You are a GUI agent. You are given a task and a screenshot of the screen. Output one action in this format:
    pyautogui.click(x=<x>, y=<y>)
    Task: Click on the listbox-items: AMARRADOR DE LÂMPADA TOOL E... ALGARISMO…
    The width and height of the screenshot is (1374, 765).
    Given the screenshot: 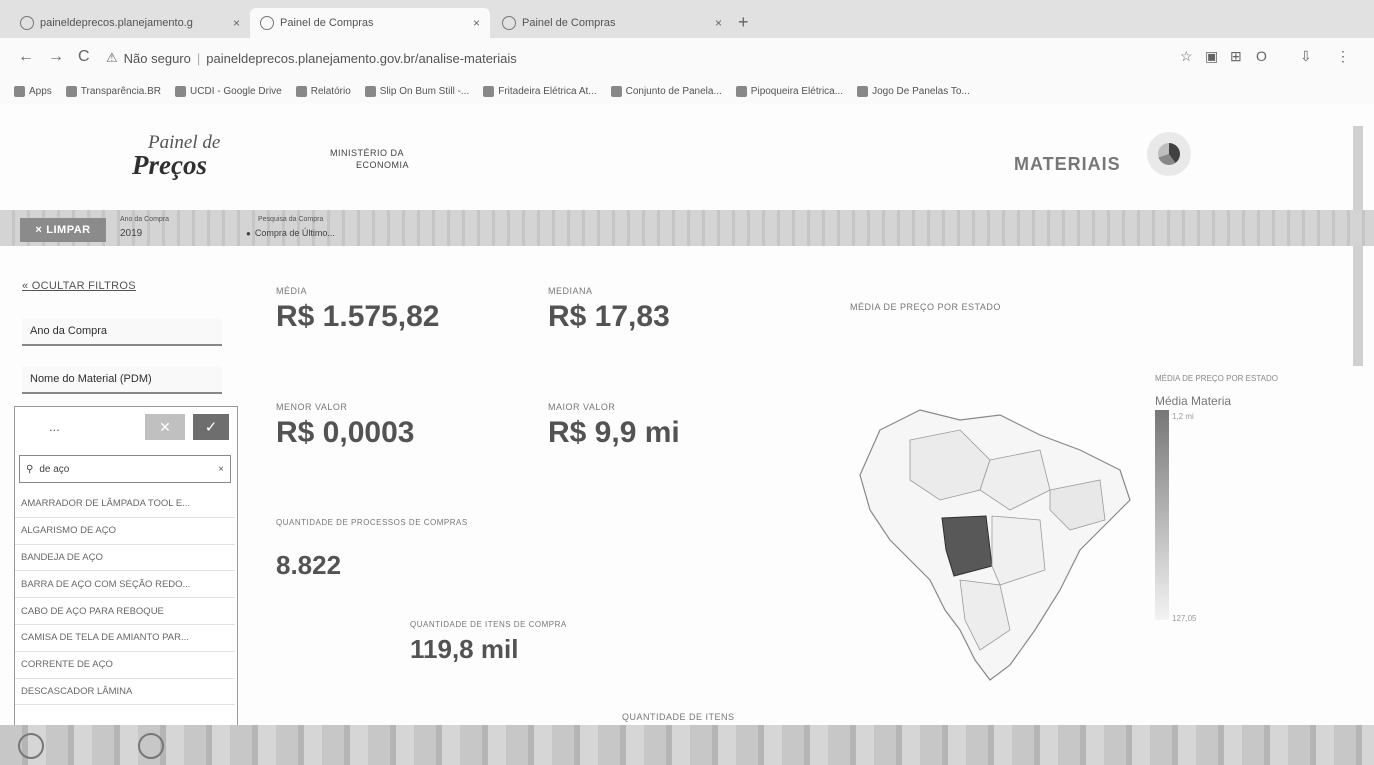 What is the action you would take?
    pyautogui.click(x=125, y=598)
    